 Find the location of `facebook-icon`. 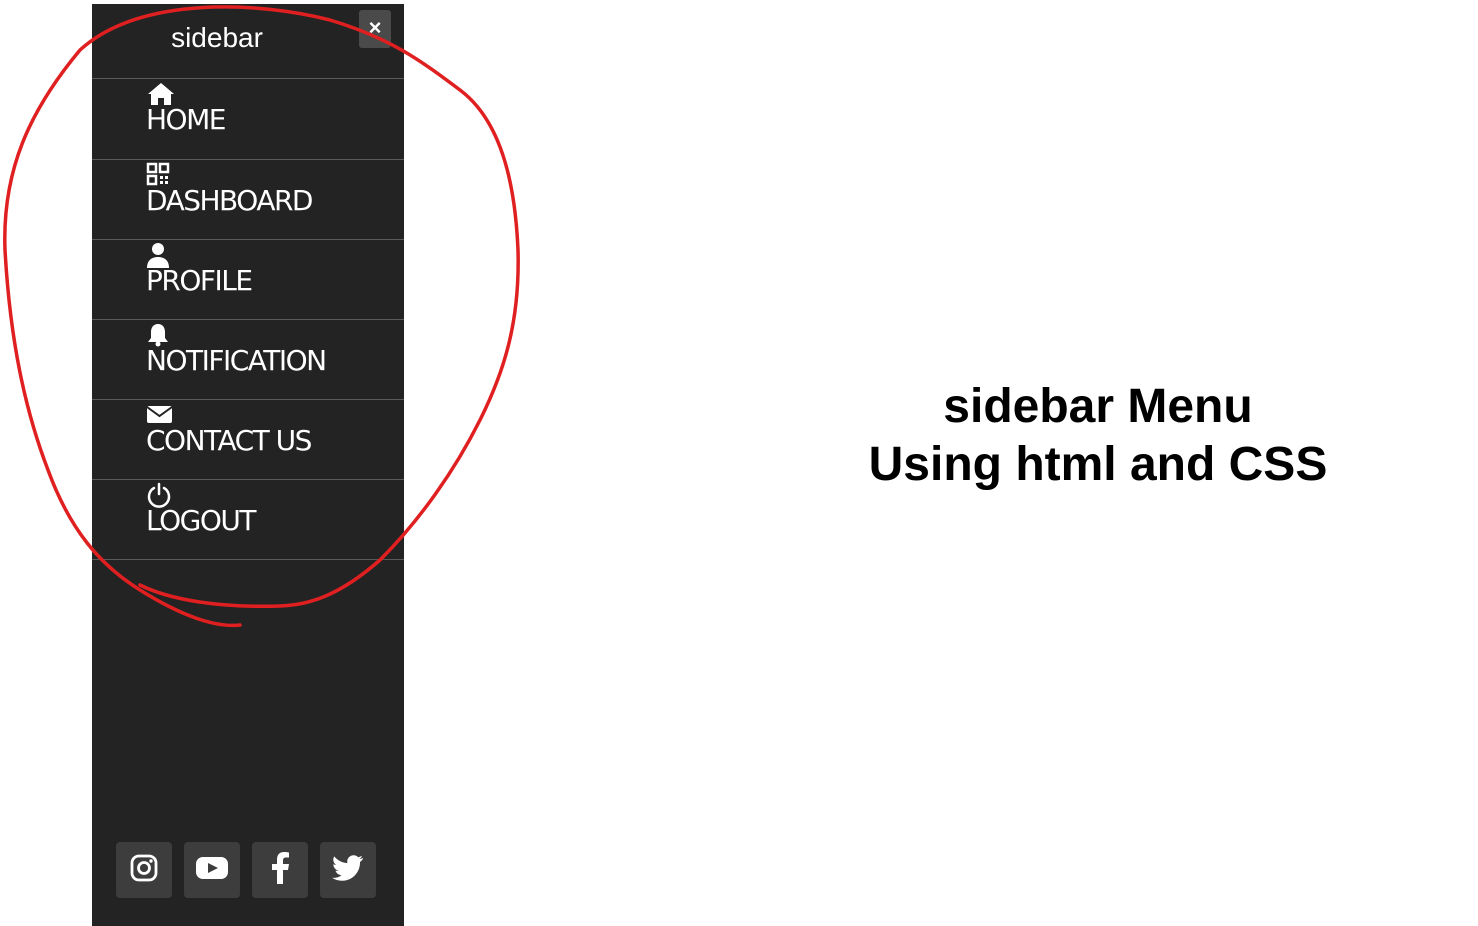

facebook-icon is located at coordinates (280, 870).